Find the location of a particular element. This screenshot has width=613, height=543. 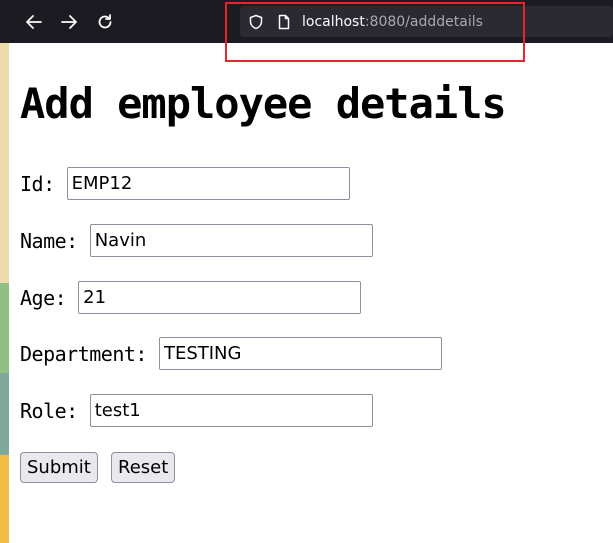

reset-button: Reset is located at coordinates (143, 467).